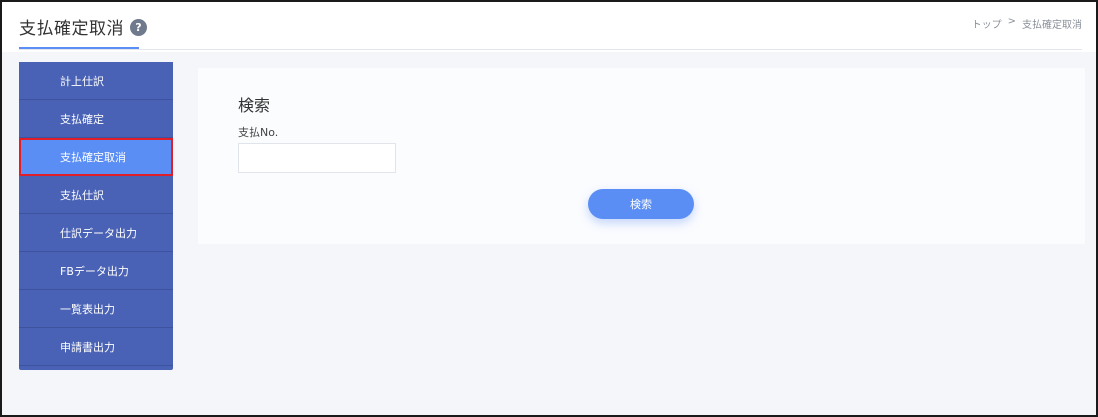 The image size is (1098, 417). What do you see at coordinates (96, 309) in the screenshot?
I see `sidebar-item-ichiranhyo-output: 一覧表出力` at bounding box center [96, 309].